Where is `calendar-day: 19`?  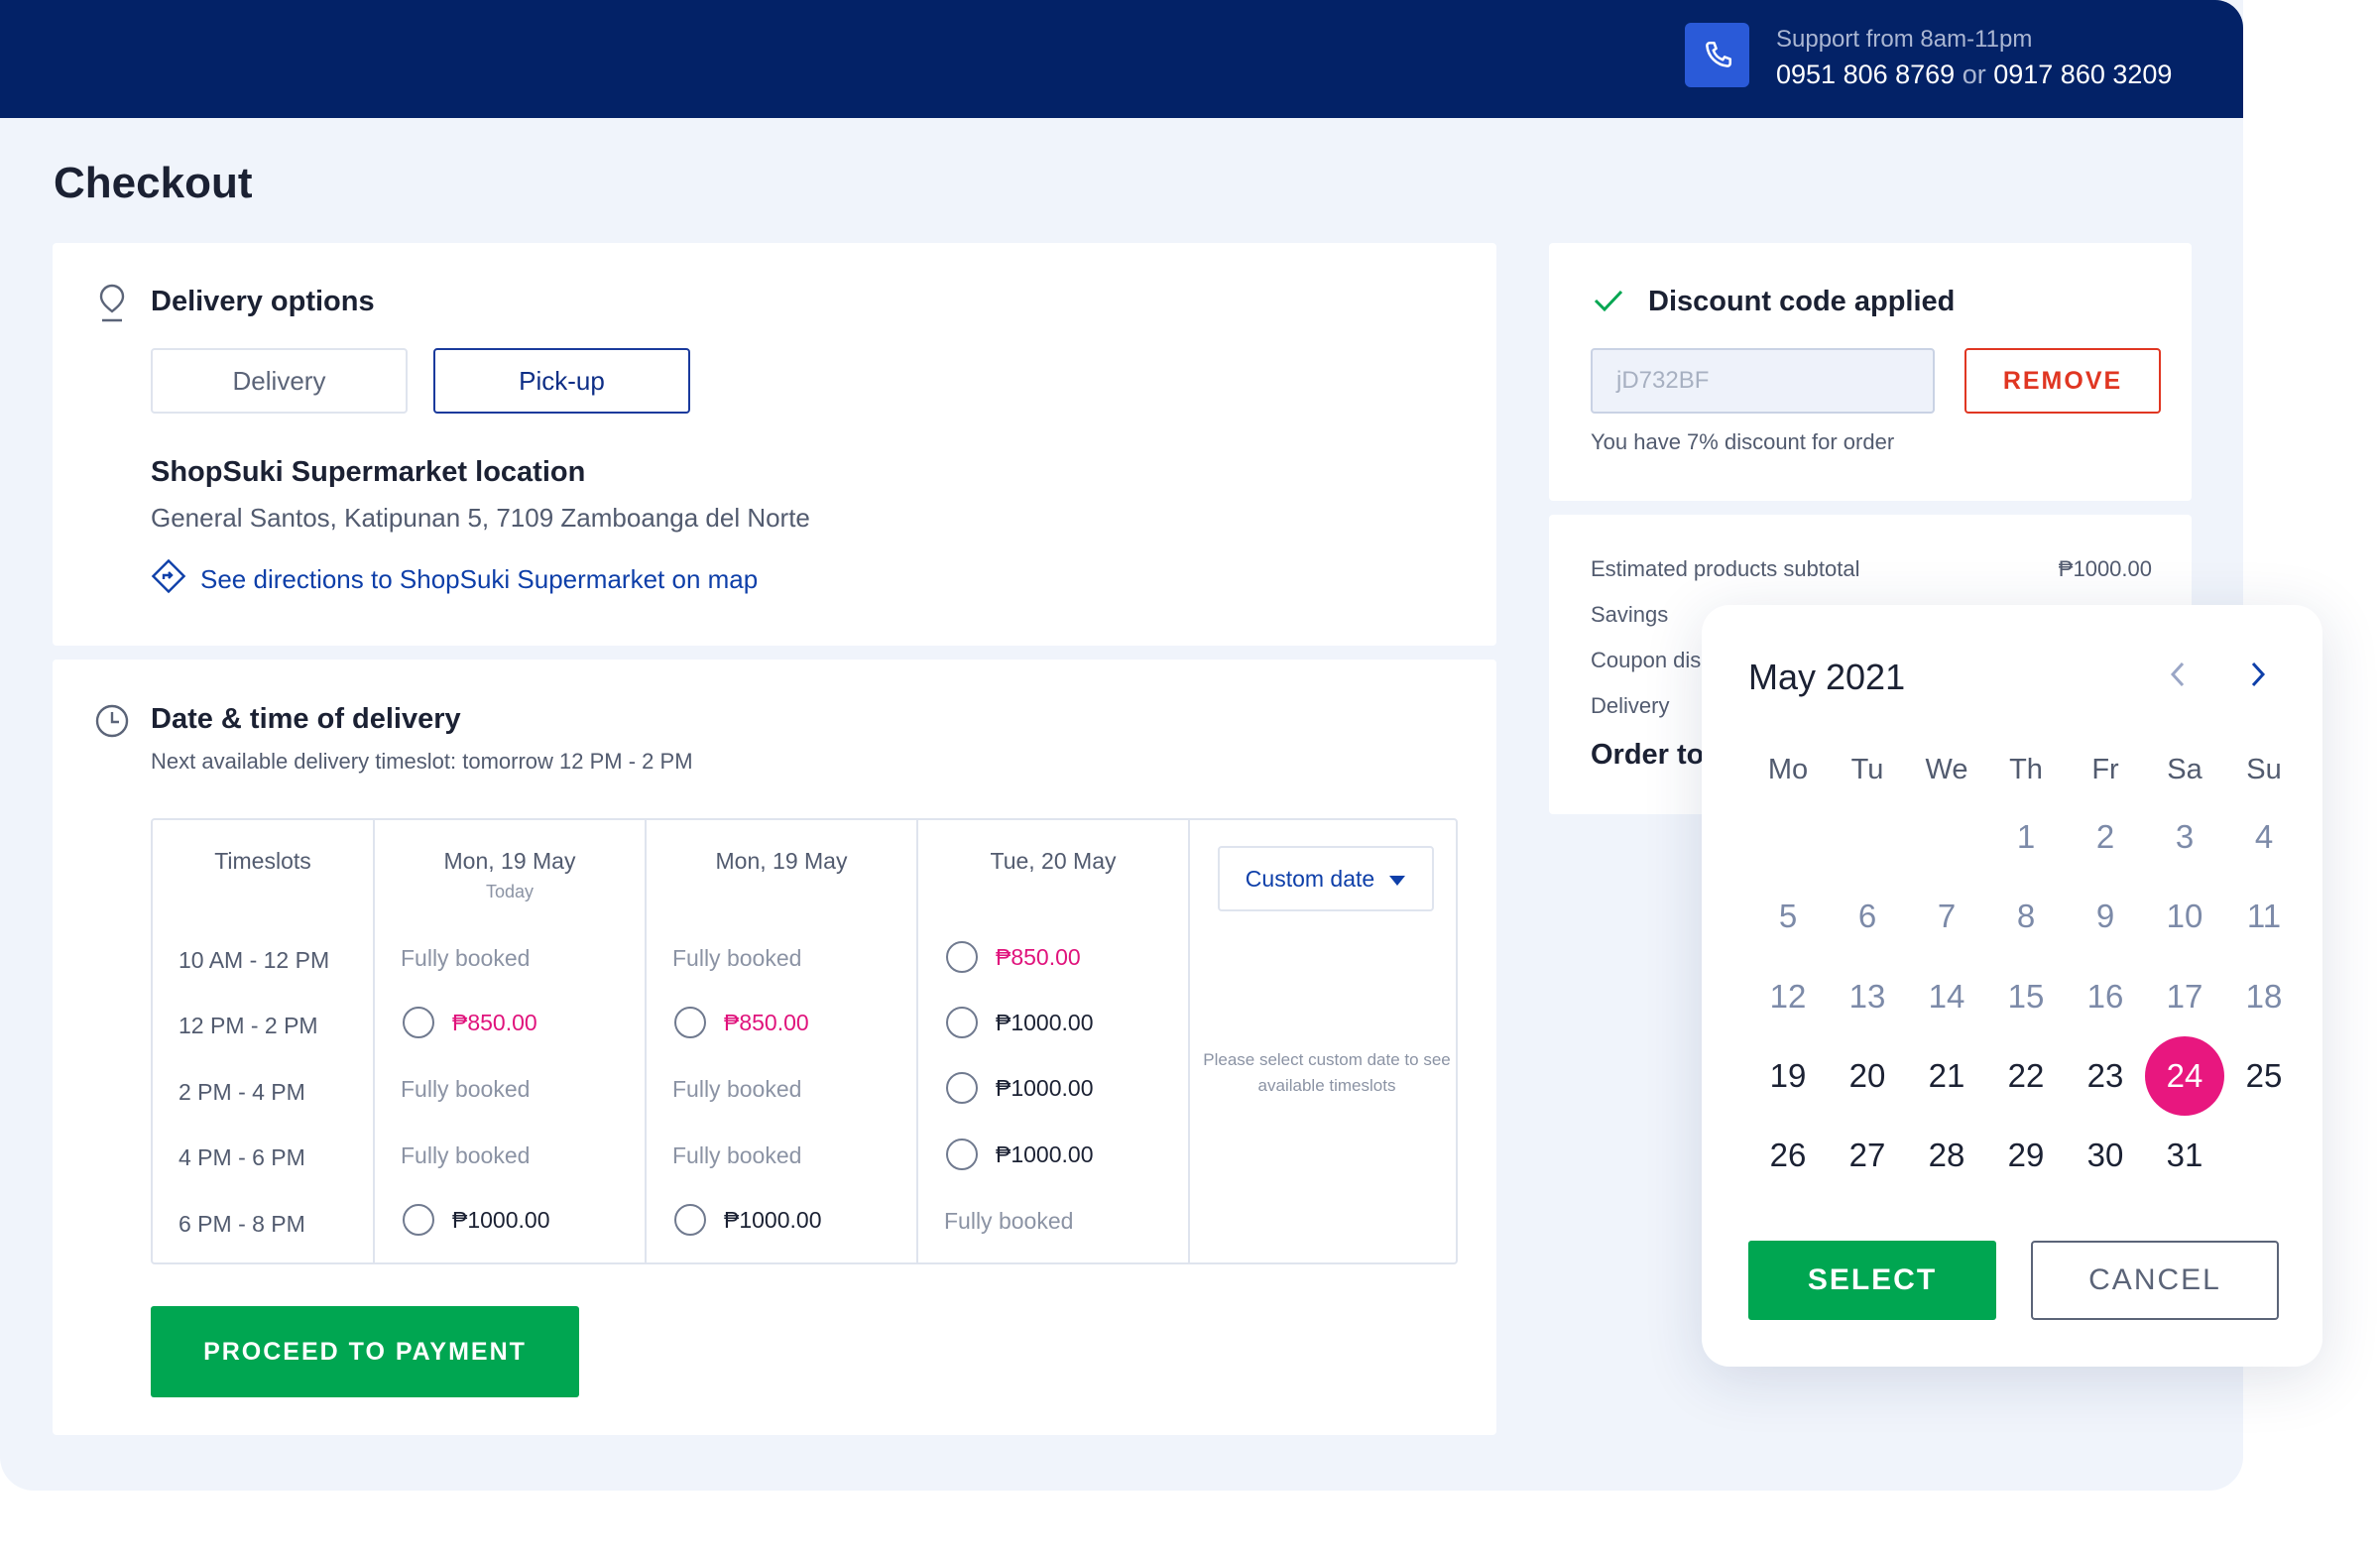 calendar-day: 19 is located at coordinates (1788, 1076).